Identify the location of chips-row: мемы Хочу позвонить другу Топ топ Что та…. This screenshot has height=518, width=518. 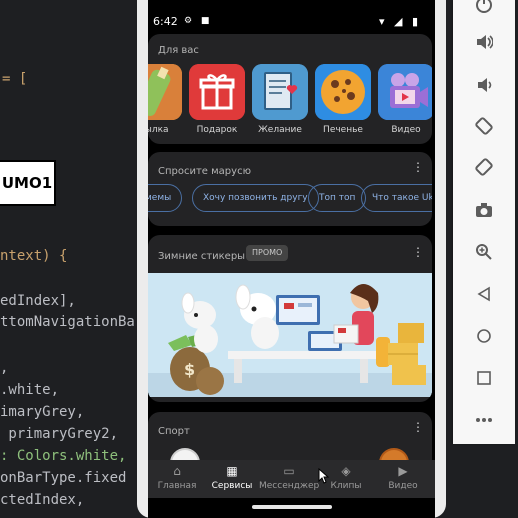
(290, 198).